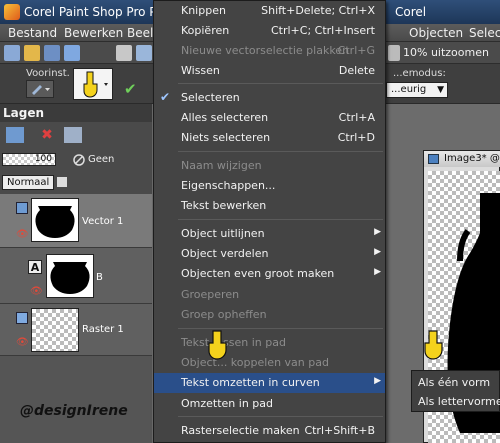 This screenshot has width=500, height=443. I want to click on menu-item-label: Object uitlijnen, so click(223, 233).